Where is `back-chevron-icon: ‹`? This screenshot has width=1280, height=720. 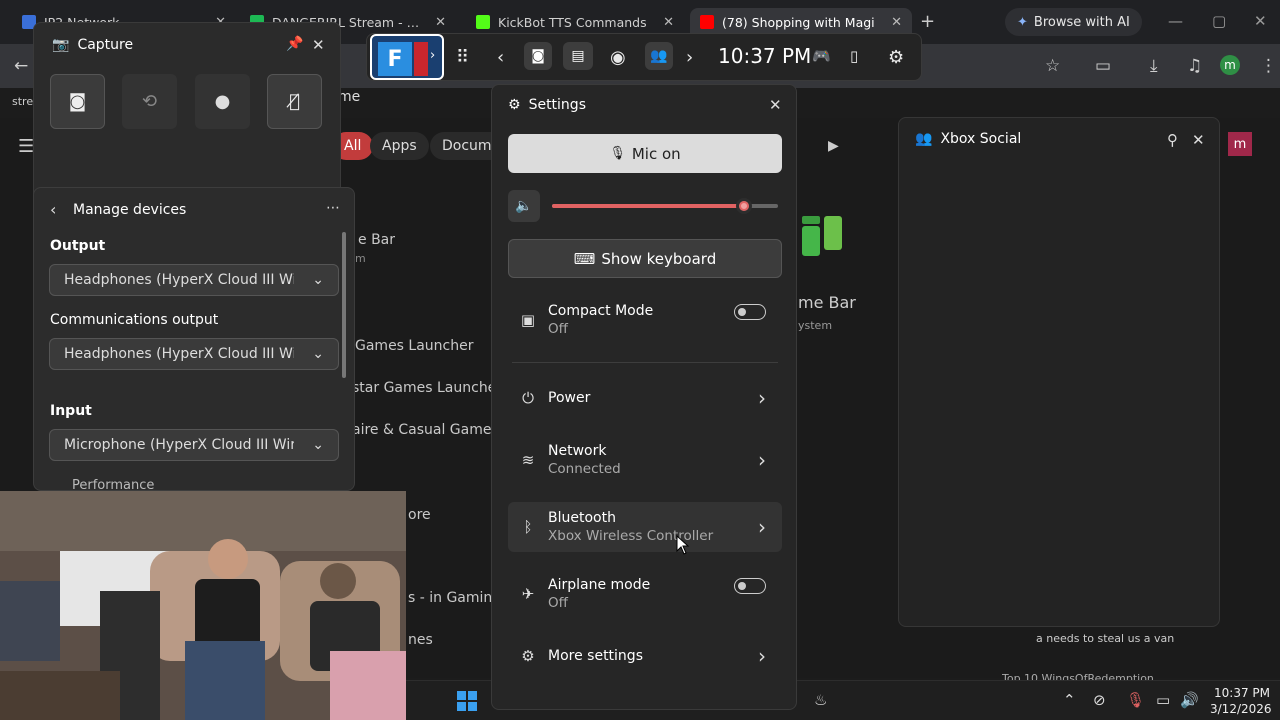
back-chevron-icon: ‹ is located at coordinates (53, 209).